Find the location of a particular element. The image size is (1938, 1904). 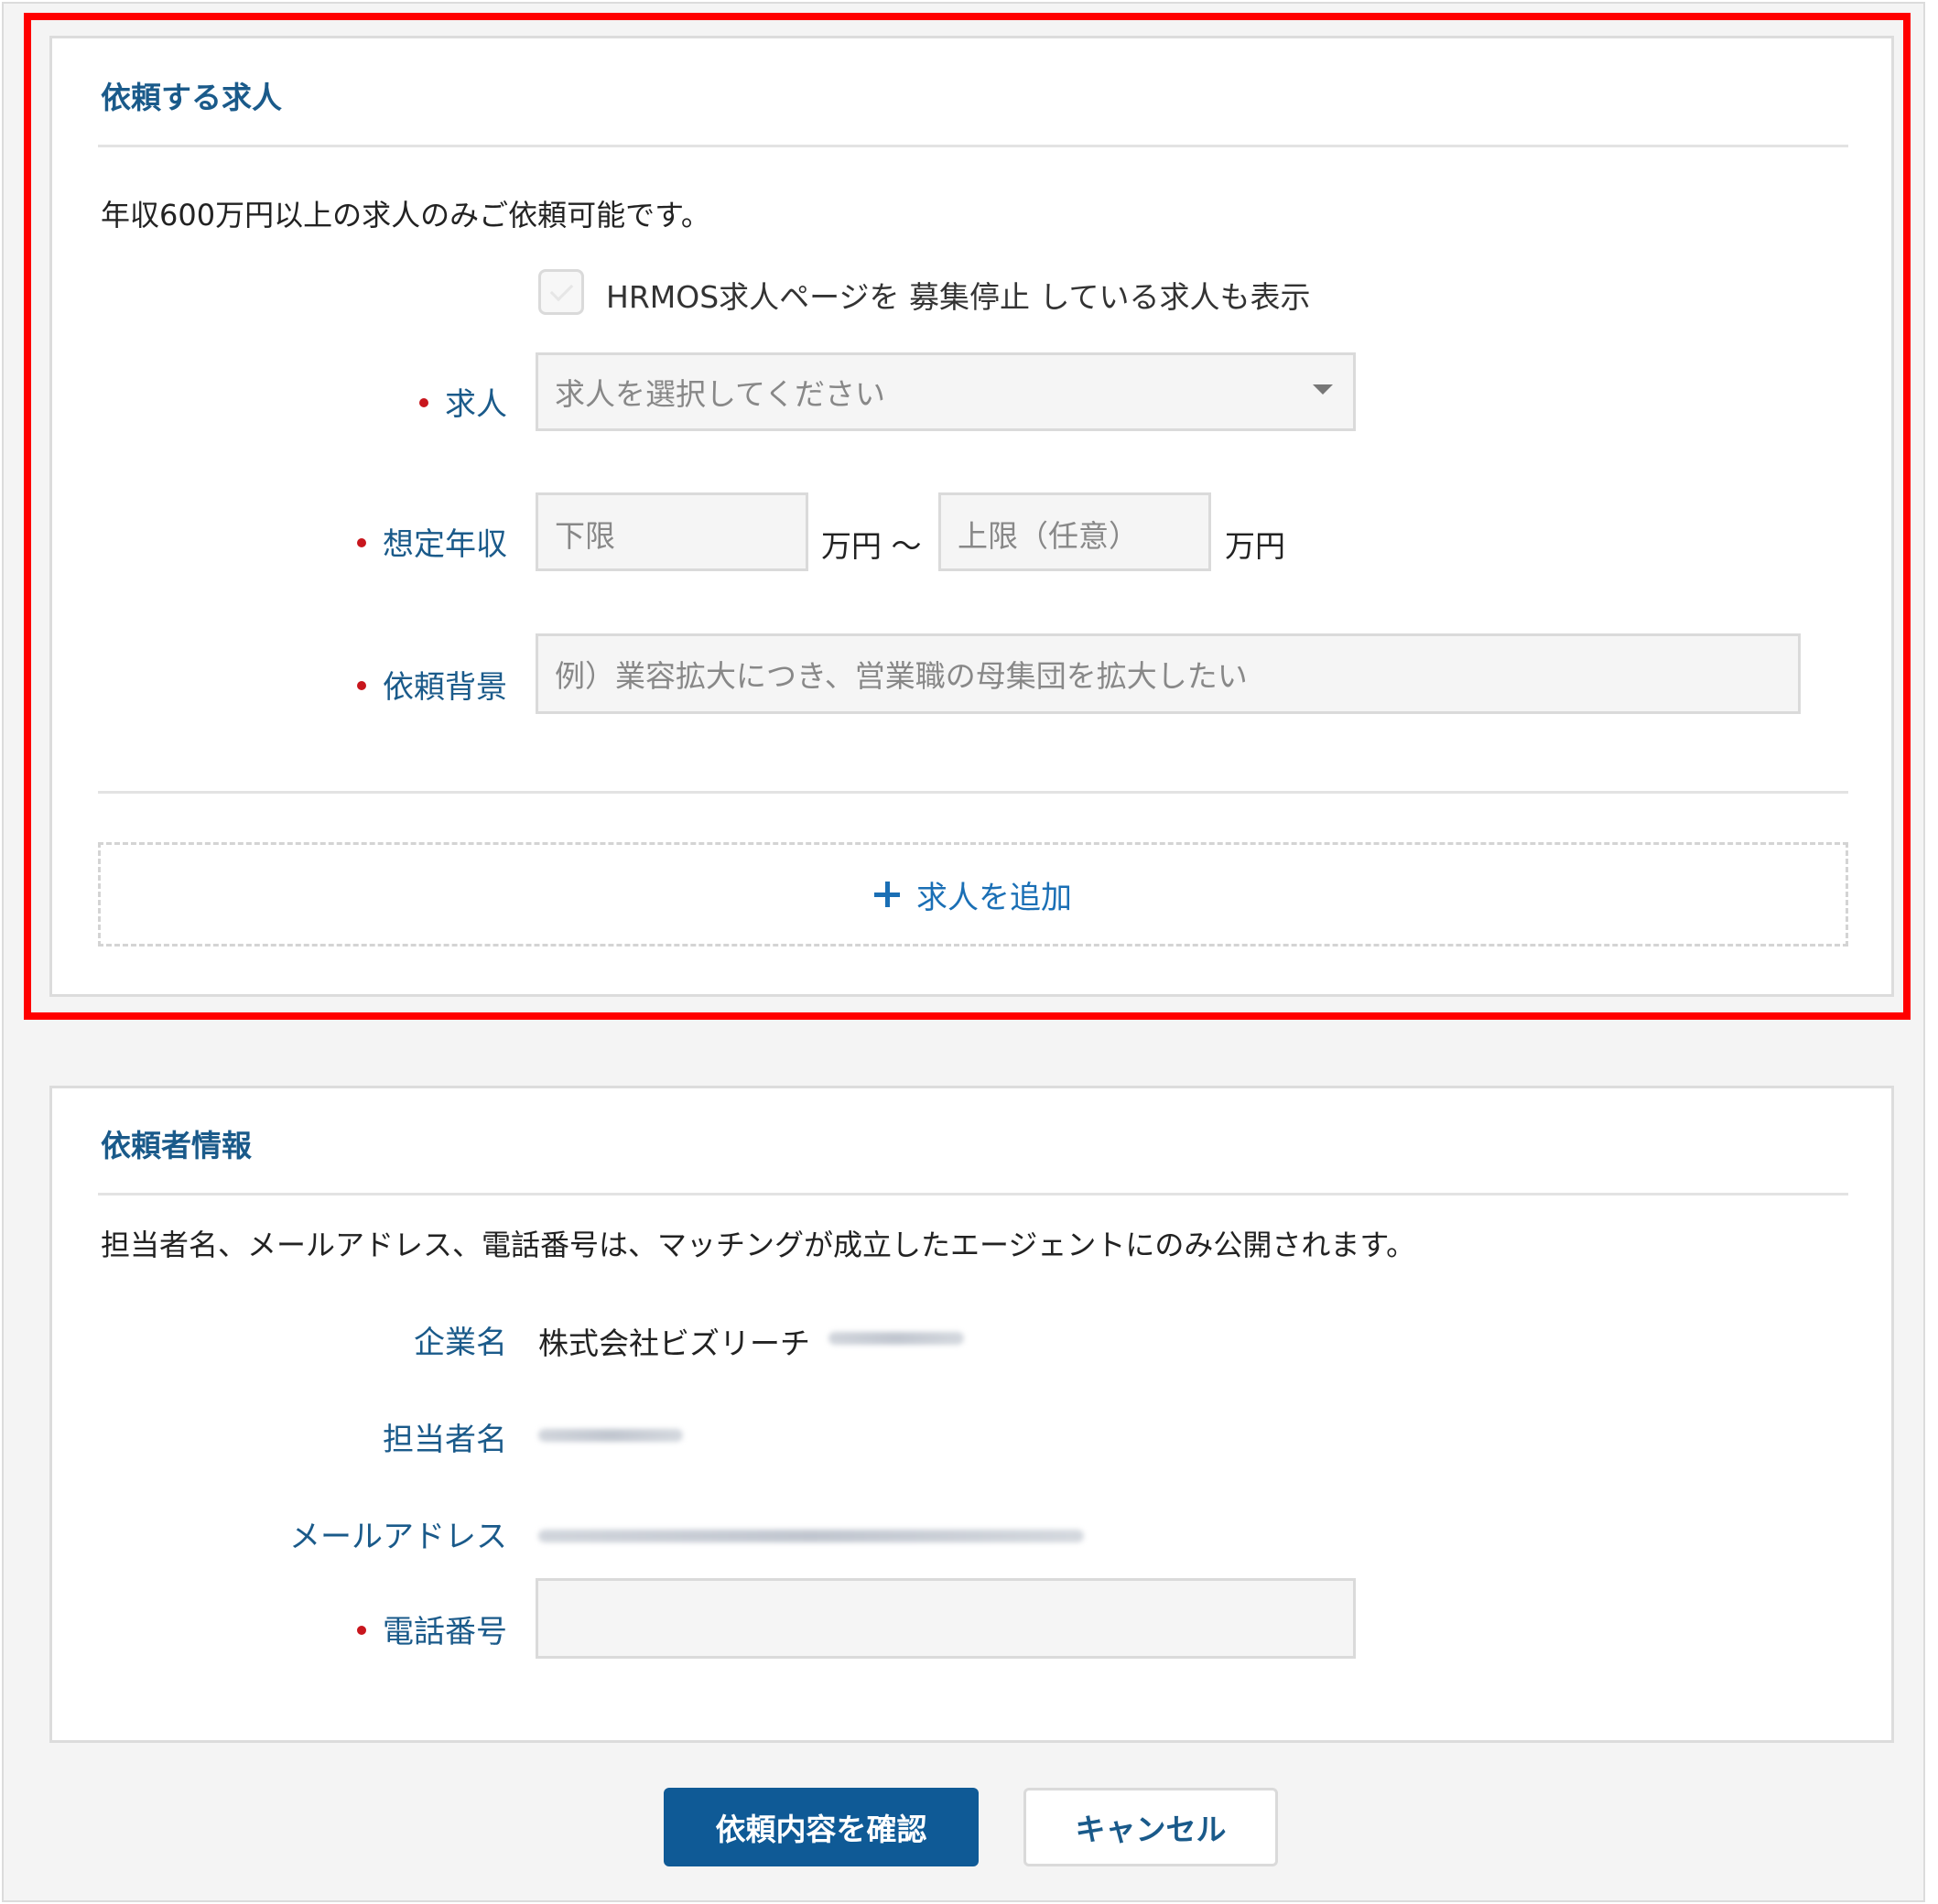

phone-input is located at coordinates (946, 1618).